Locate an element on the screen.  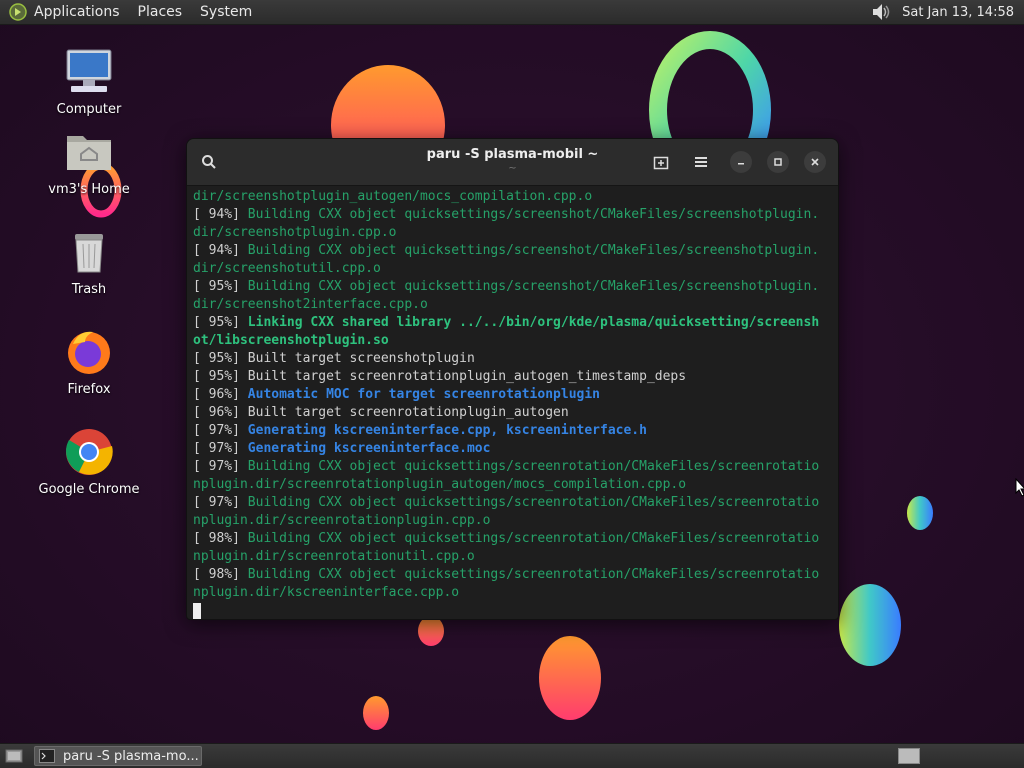
hamburger-menu-icon is located at coordinates (701, 162).